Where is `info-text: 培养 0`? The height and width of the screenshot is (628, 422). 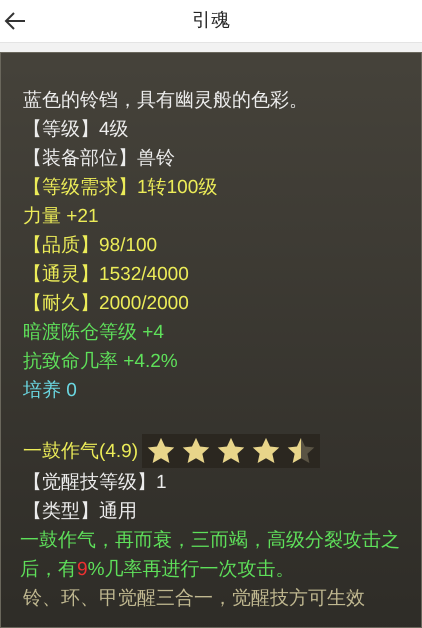 info-text: 培养 0 is located at coordinates (50, 391).